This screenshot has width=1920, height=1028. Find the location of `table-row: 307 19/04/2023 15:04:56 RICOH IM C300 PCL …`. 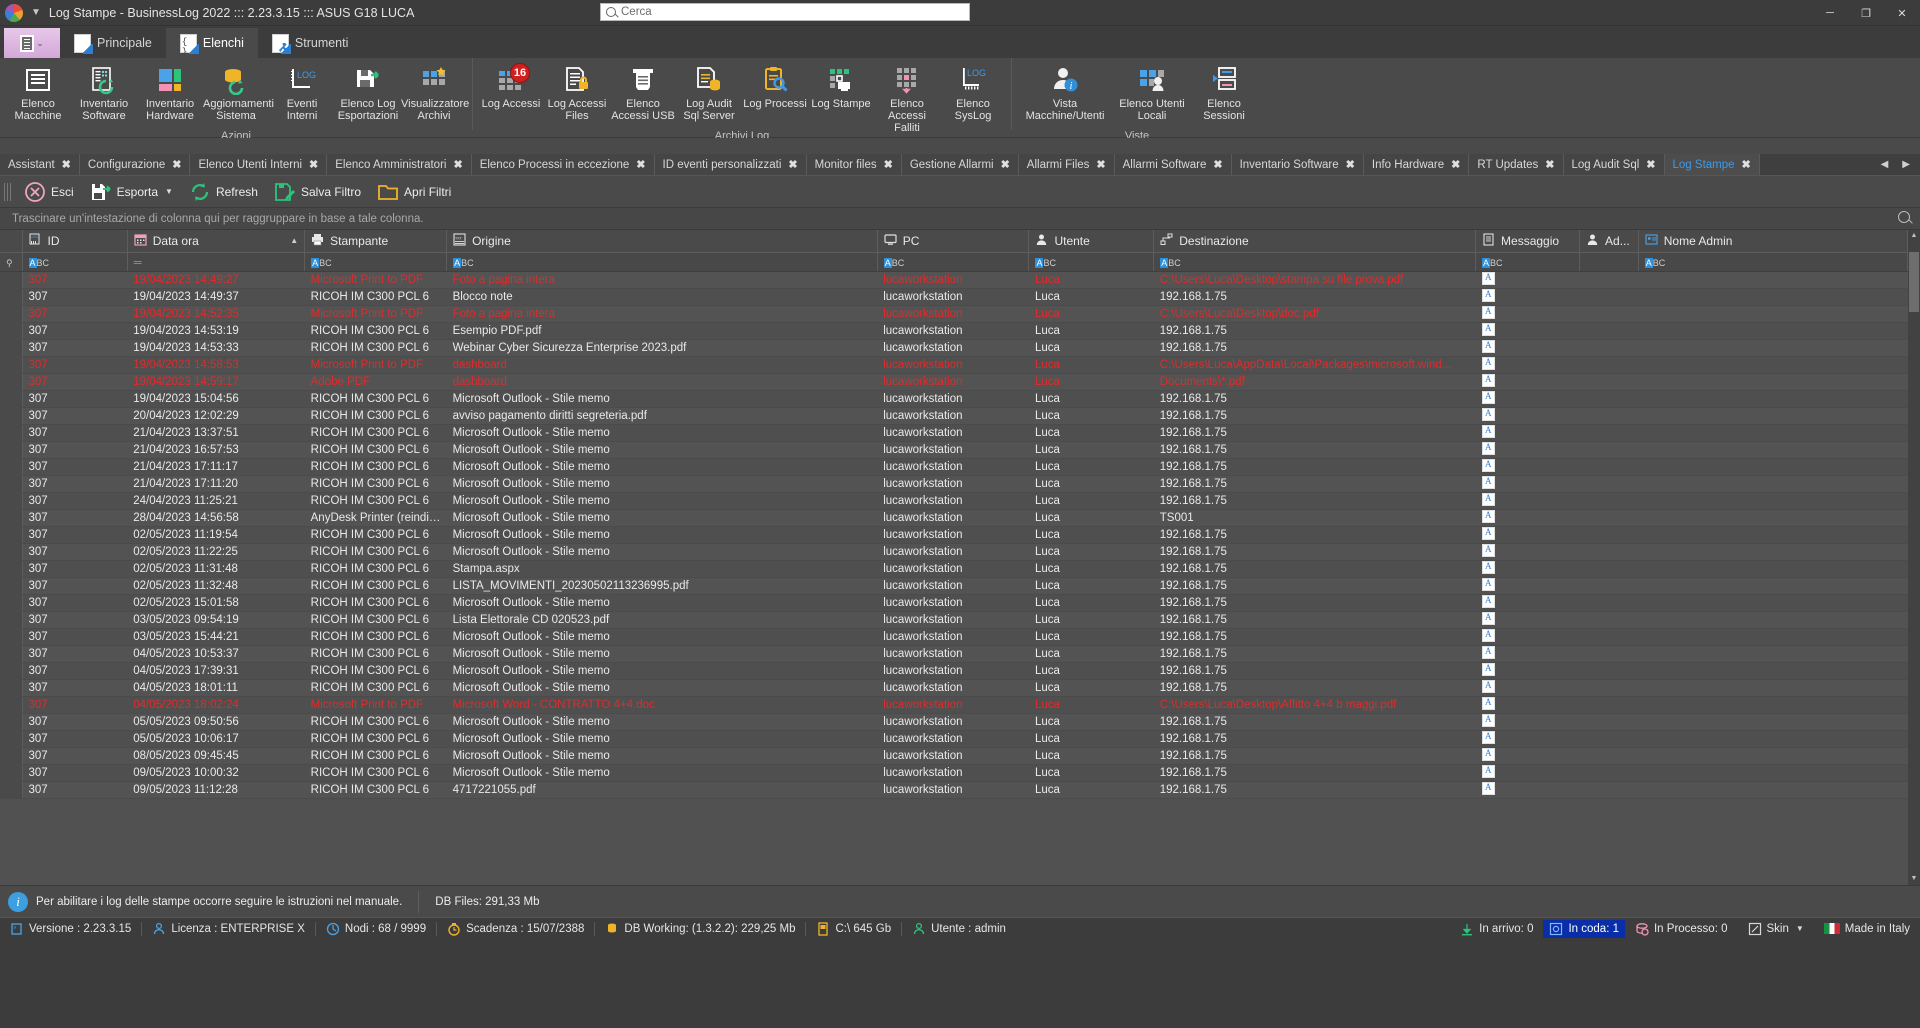

table-row: 307 19/04/2023 15:04:56 RICOH IM C300 PCL … is located at coordinates (954, 399).